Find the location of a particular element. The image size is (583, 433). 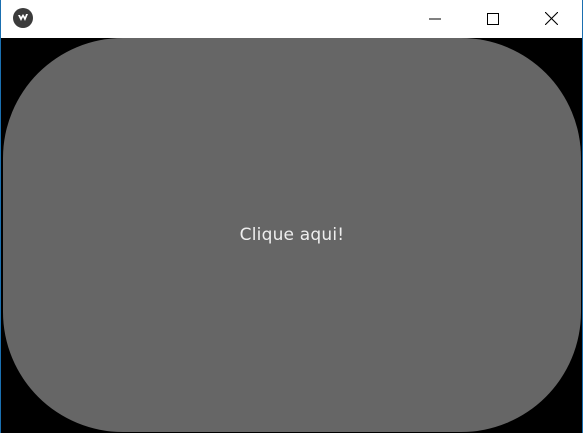

close-button is located at coordinates (551, 19).